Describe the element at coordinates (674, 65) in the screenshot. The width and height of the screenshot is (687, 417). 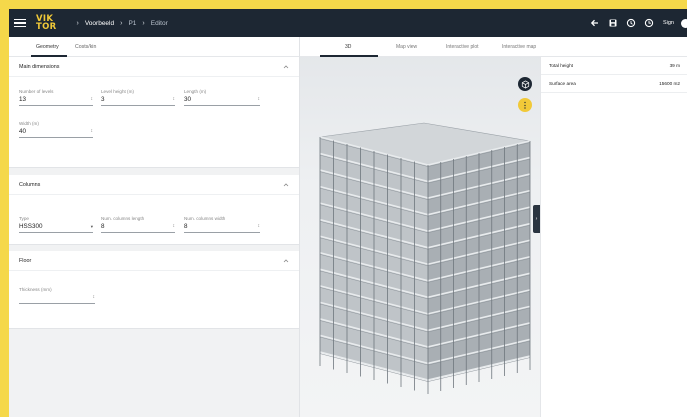
I see `result-value: 39 m` at that location.